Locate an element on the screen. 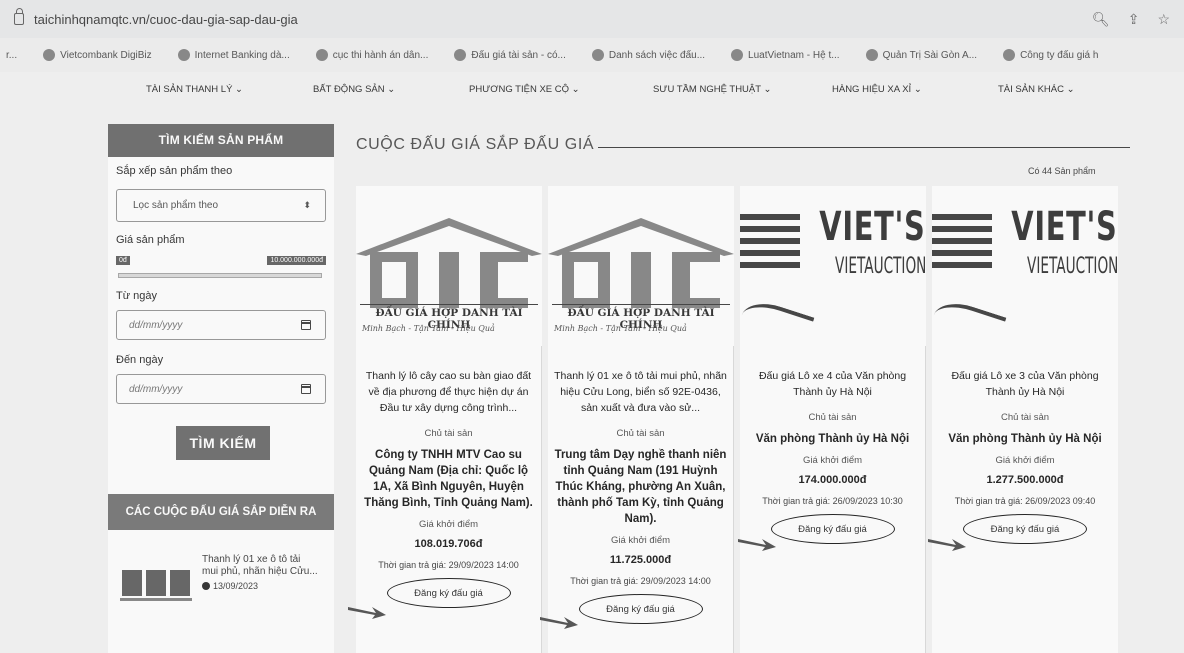 Image resolution: width=1184 pixels, height=653 pixels. sort-select: Lọc sản phẩm theo ⬍ is located at coordinates (221, 205).